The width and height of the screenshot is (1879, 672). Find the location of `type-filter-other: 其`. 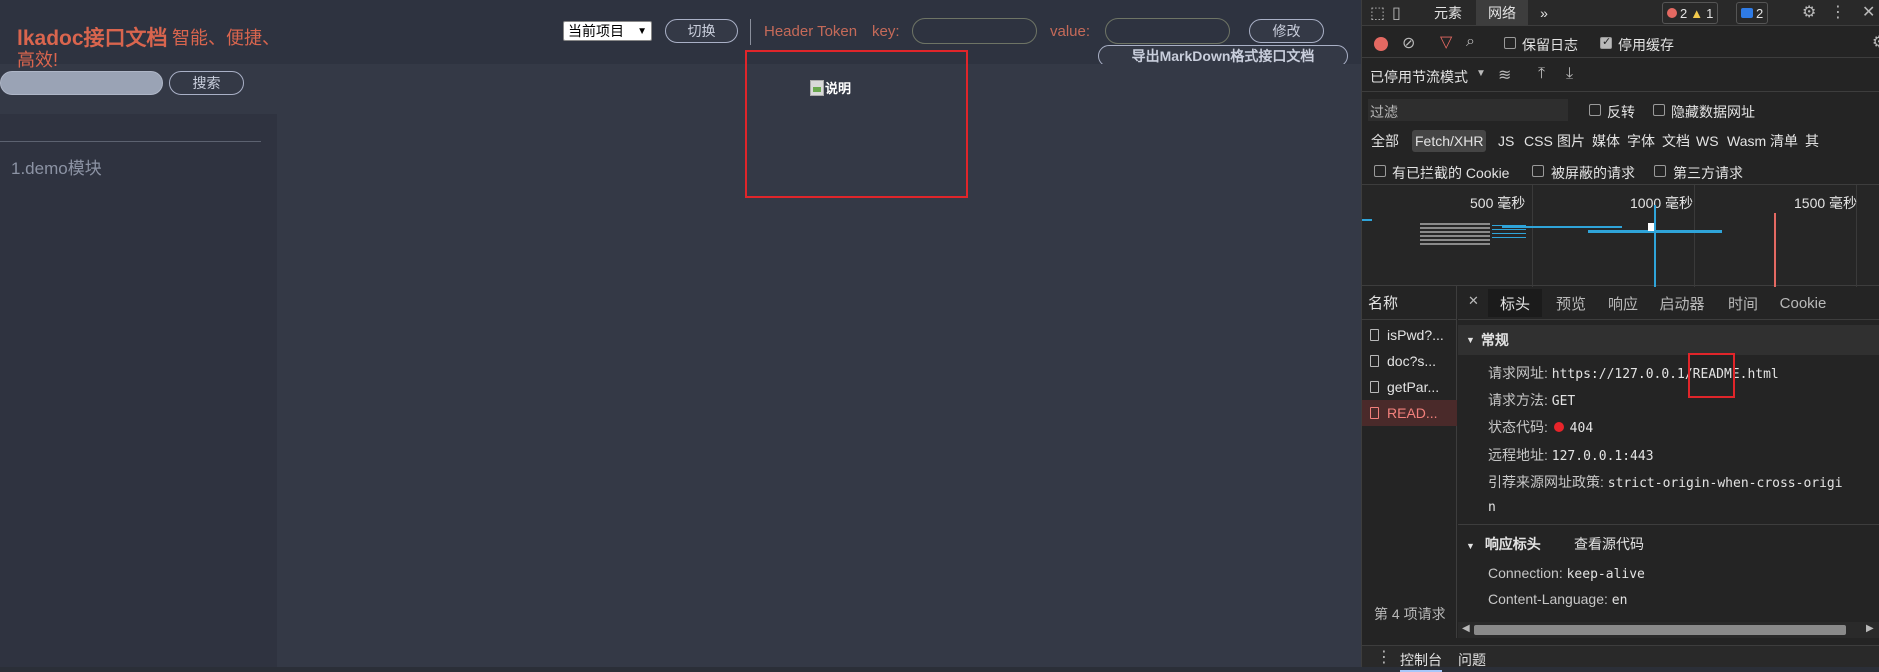

type-filter-other: 其 is located at coordinates (1812, 141).